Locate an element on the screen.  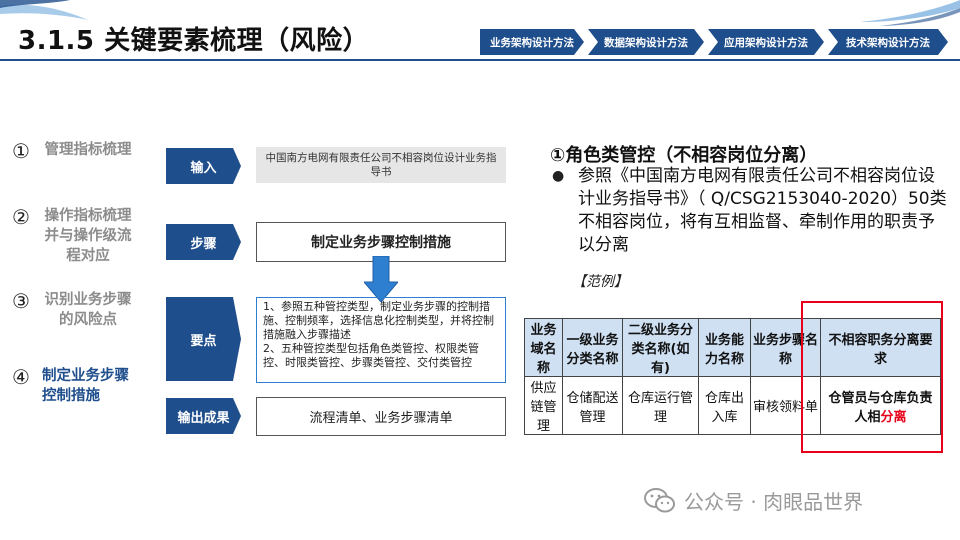
step-label: 识别业务步骤的风险点 is located at coordinates (88, 310).